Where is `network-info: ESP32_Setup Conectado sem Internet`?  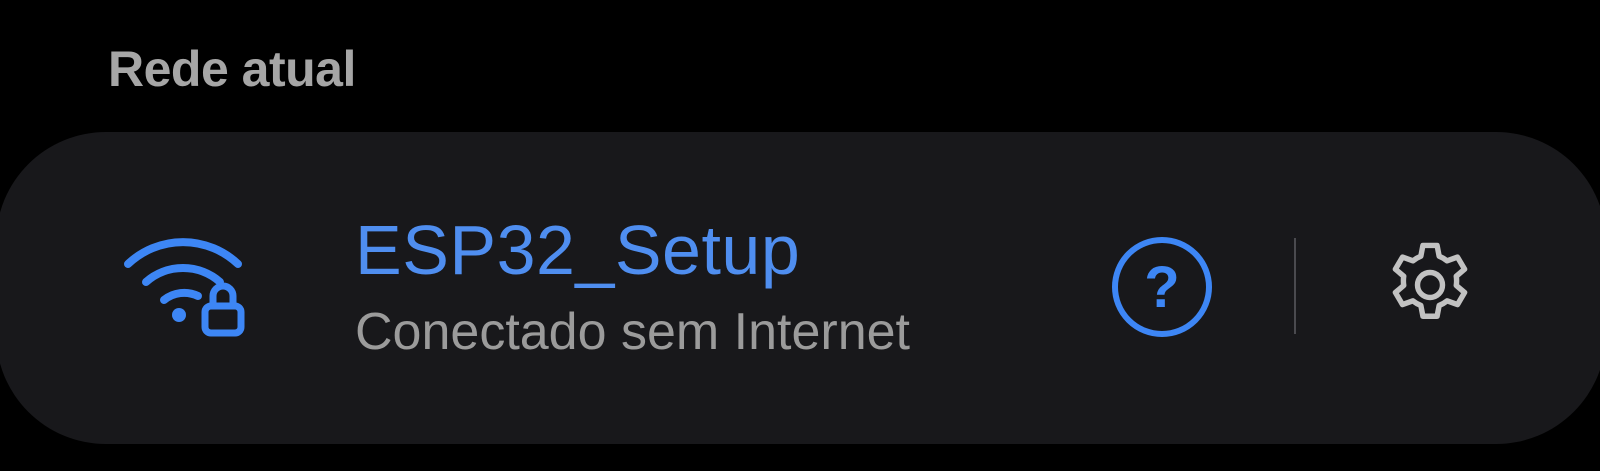
network-info: ESP32_Setup Conectado sem Internet is located at coordinates (632, 286).